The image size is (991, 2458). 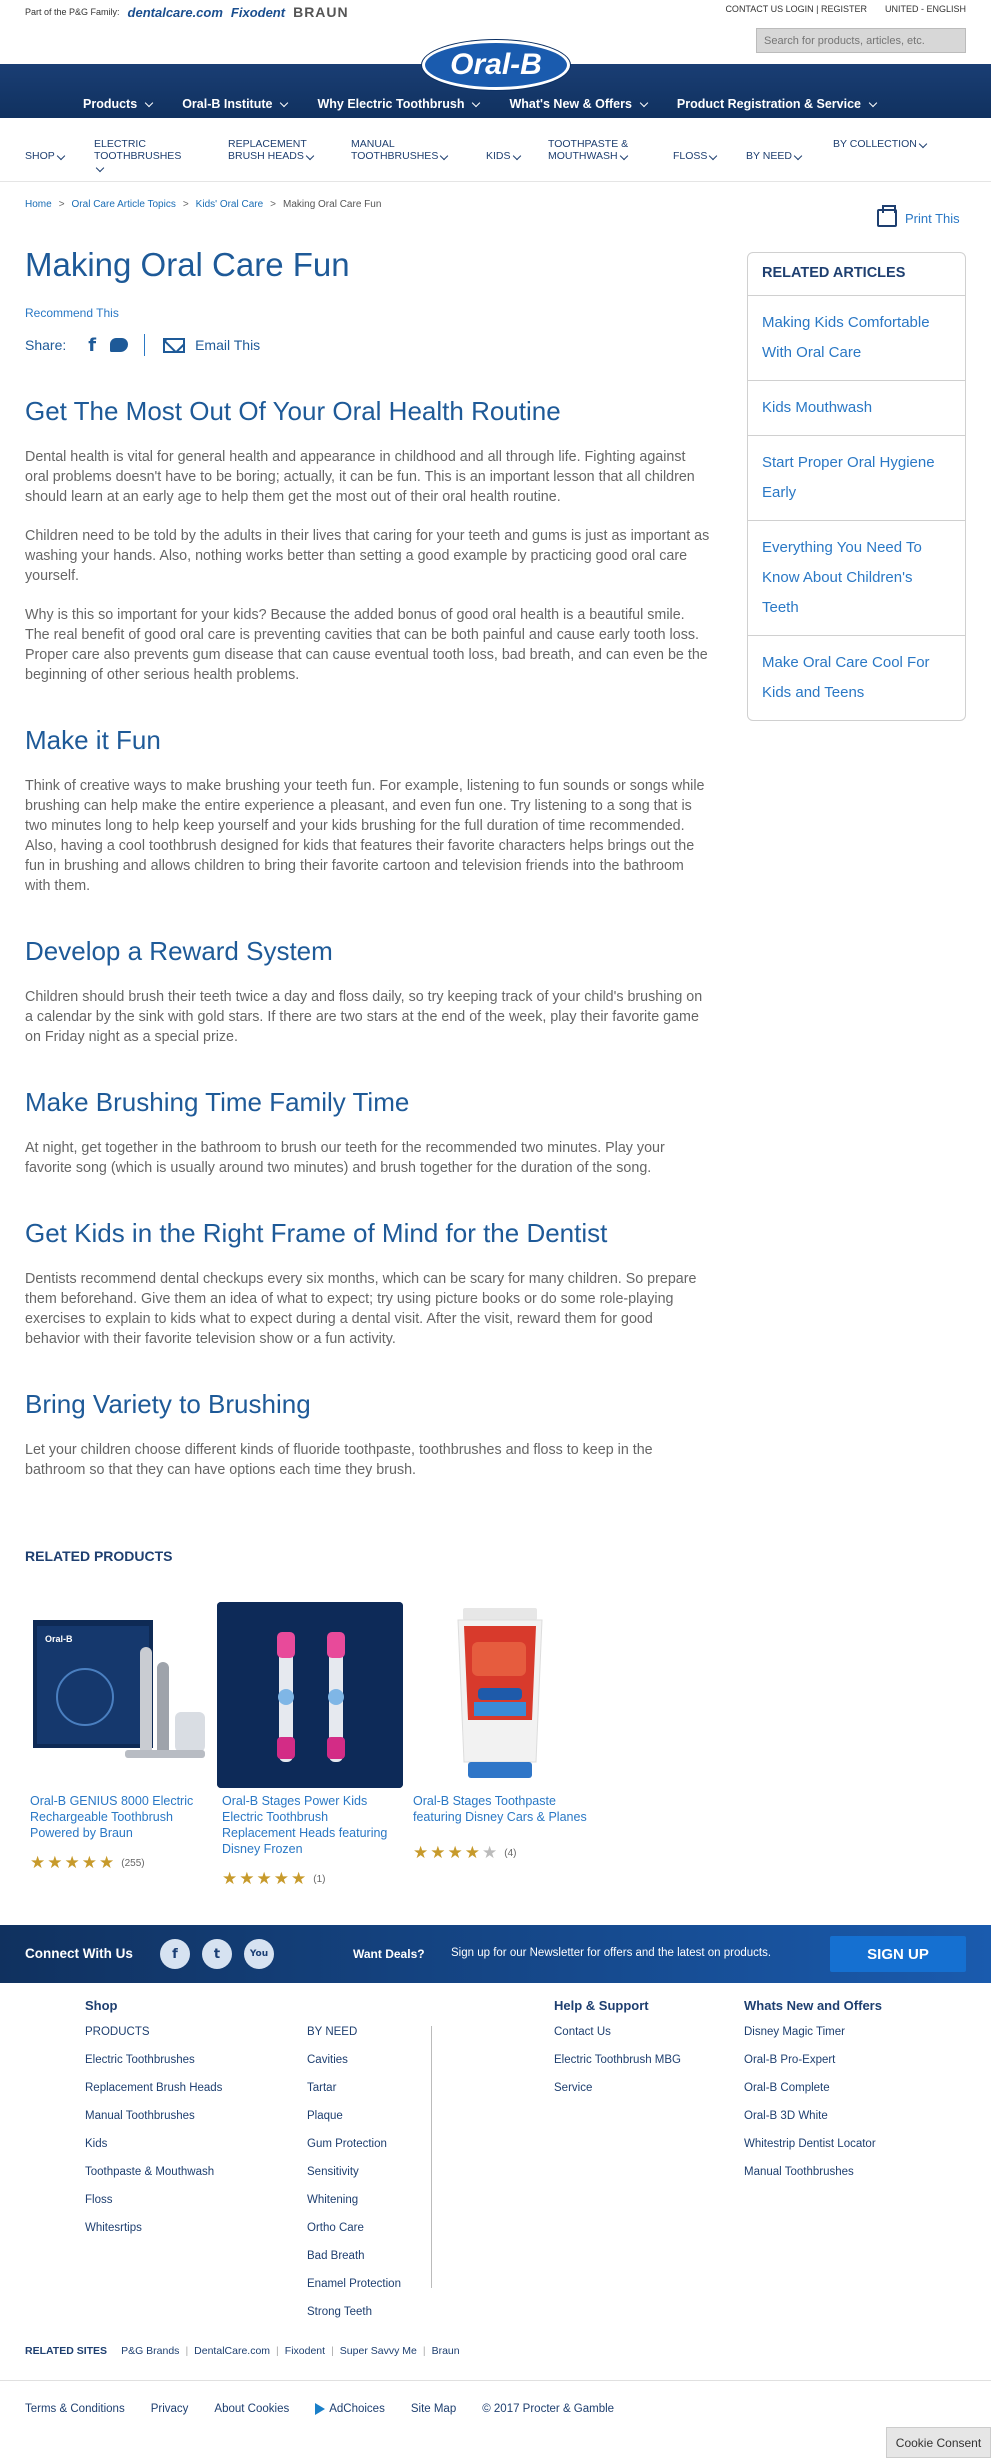 I want to click on chevron-down-icon, so click(x=100, y=168).